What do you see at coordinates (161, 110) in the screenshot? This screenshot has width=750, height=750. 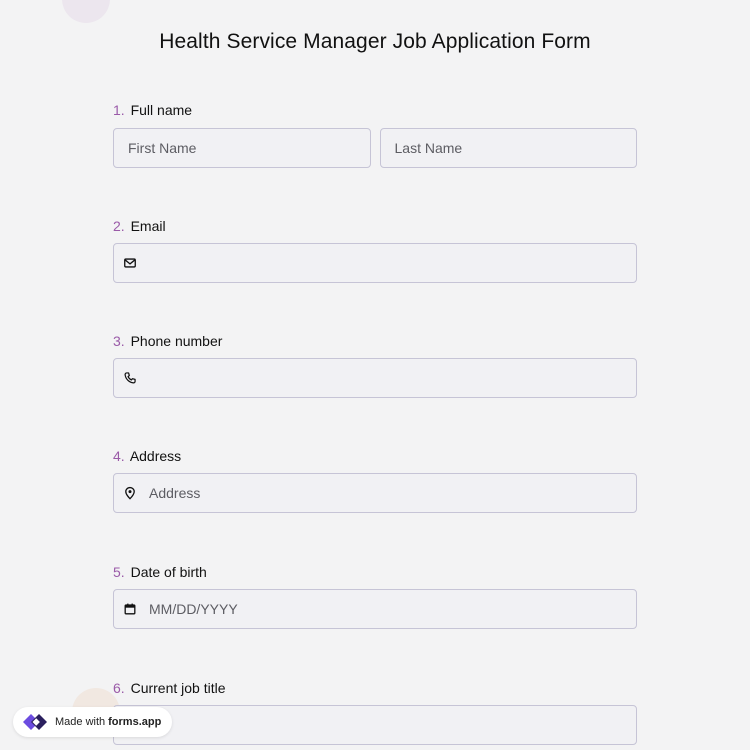 I see `question-title: Full name` at bounding box center [161, 110].